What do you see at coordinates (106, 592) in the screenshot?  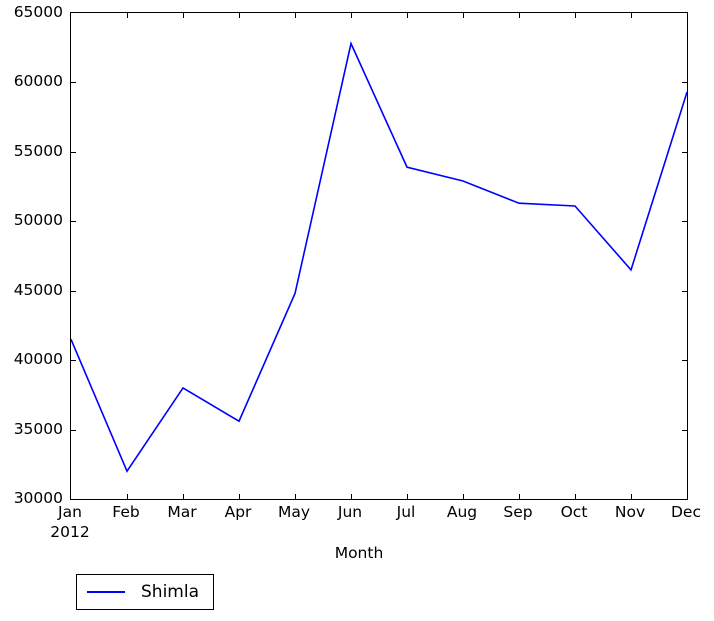 I see `legend-line-swatch` at bounding box center [106, 592].